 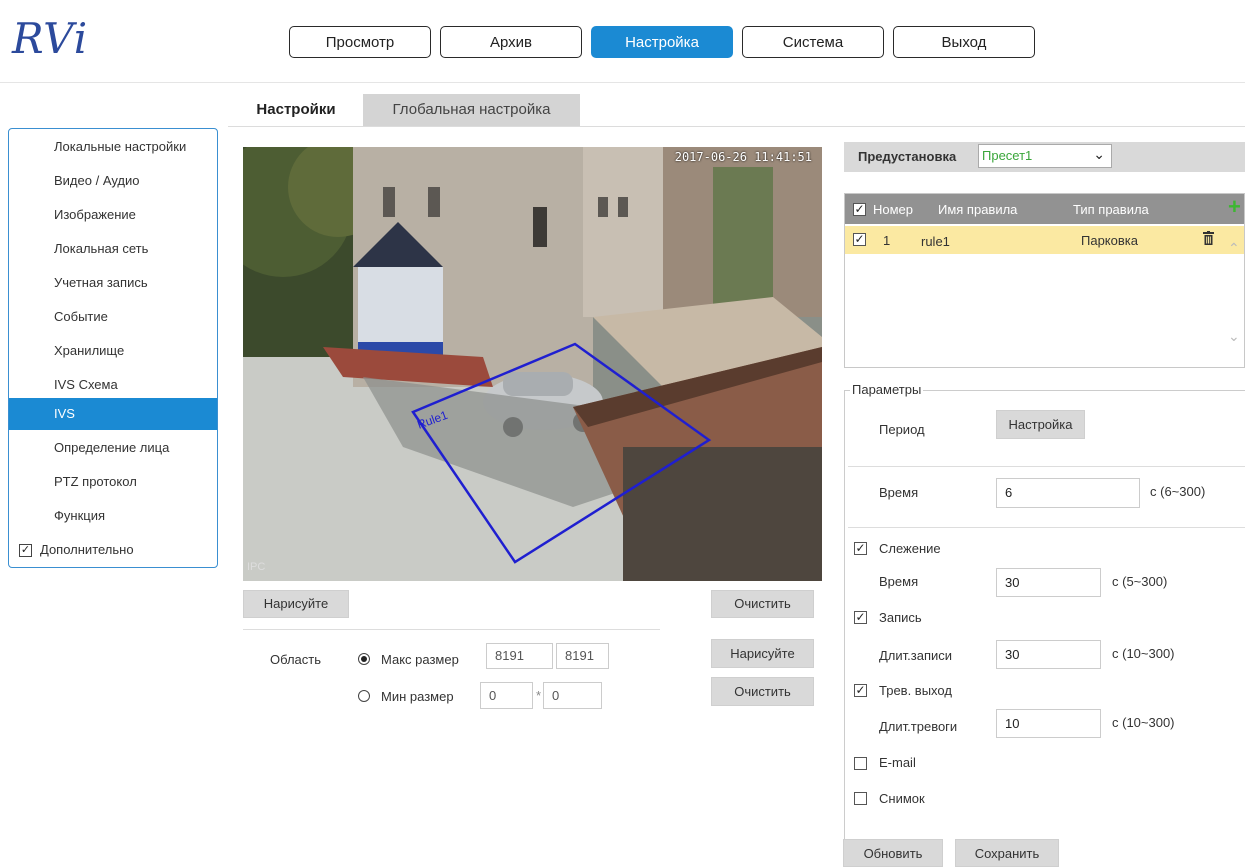 What do you see at coordinates (1234, 336) in the screenshot?
I see `scroll-down-icon: ⌄` at bounding box center [1234, 336].